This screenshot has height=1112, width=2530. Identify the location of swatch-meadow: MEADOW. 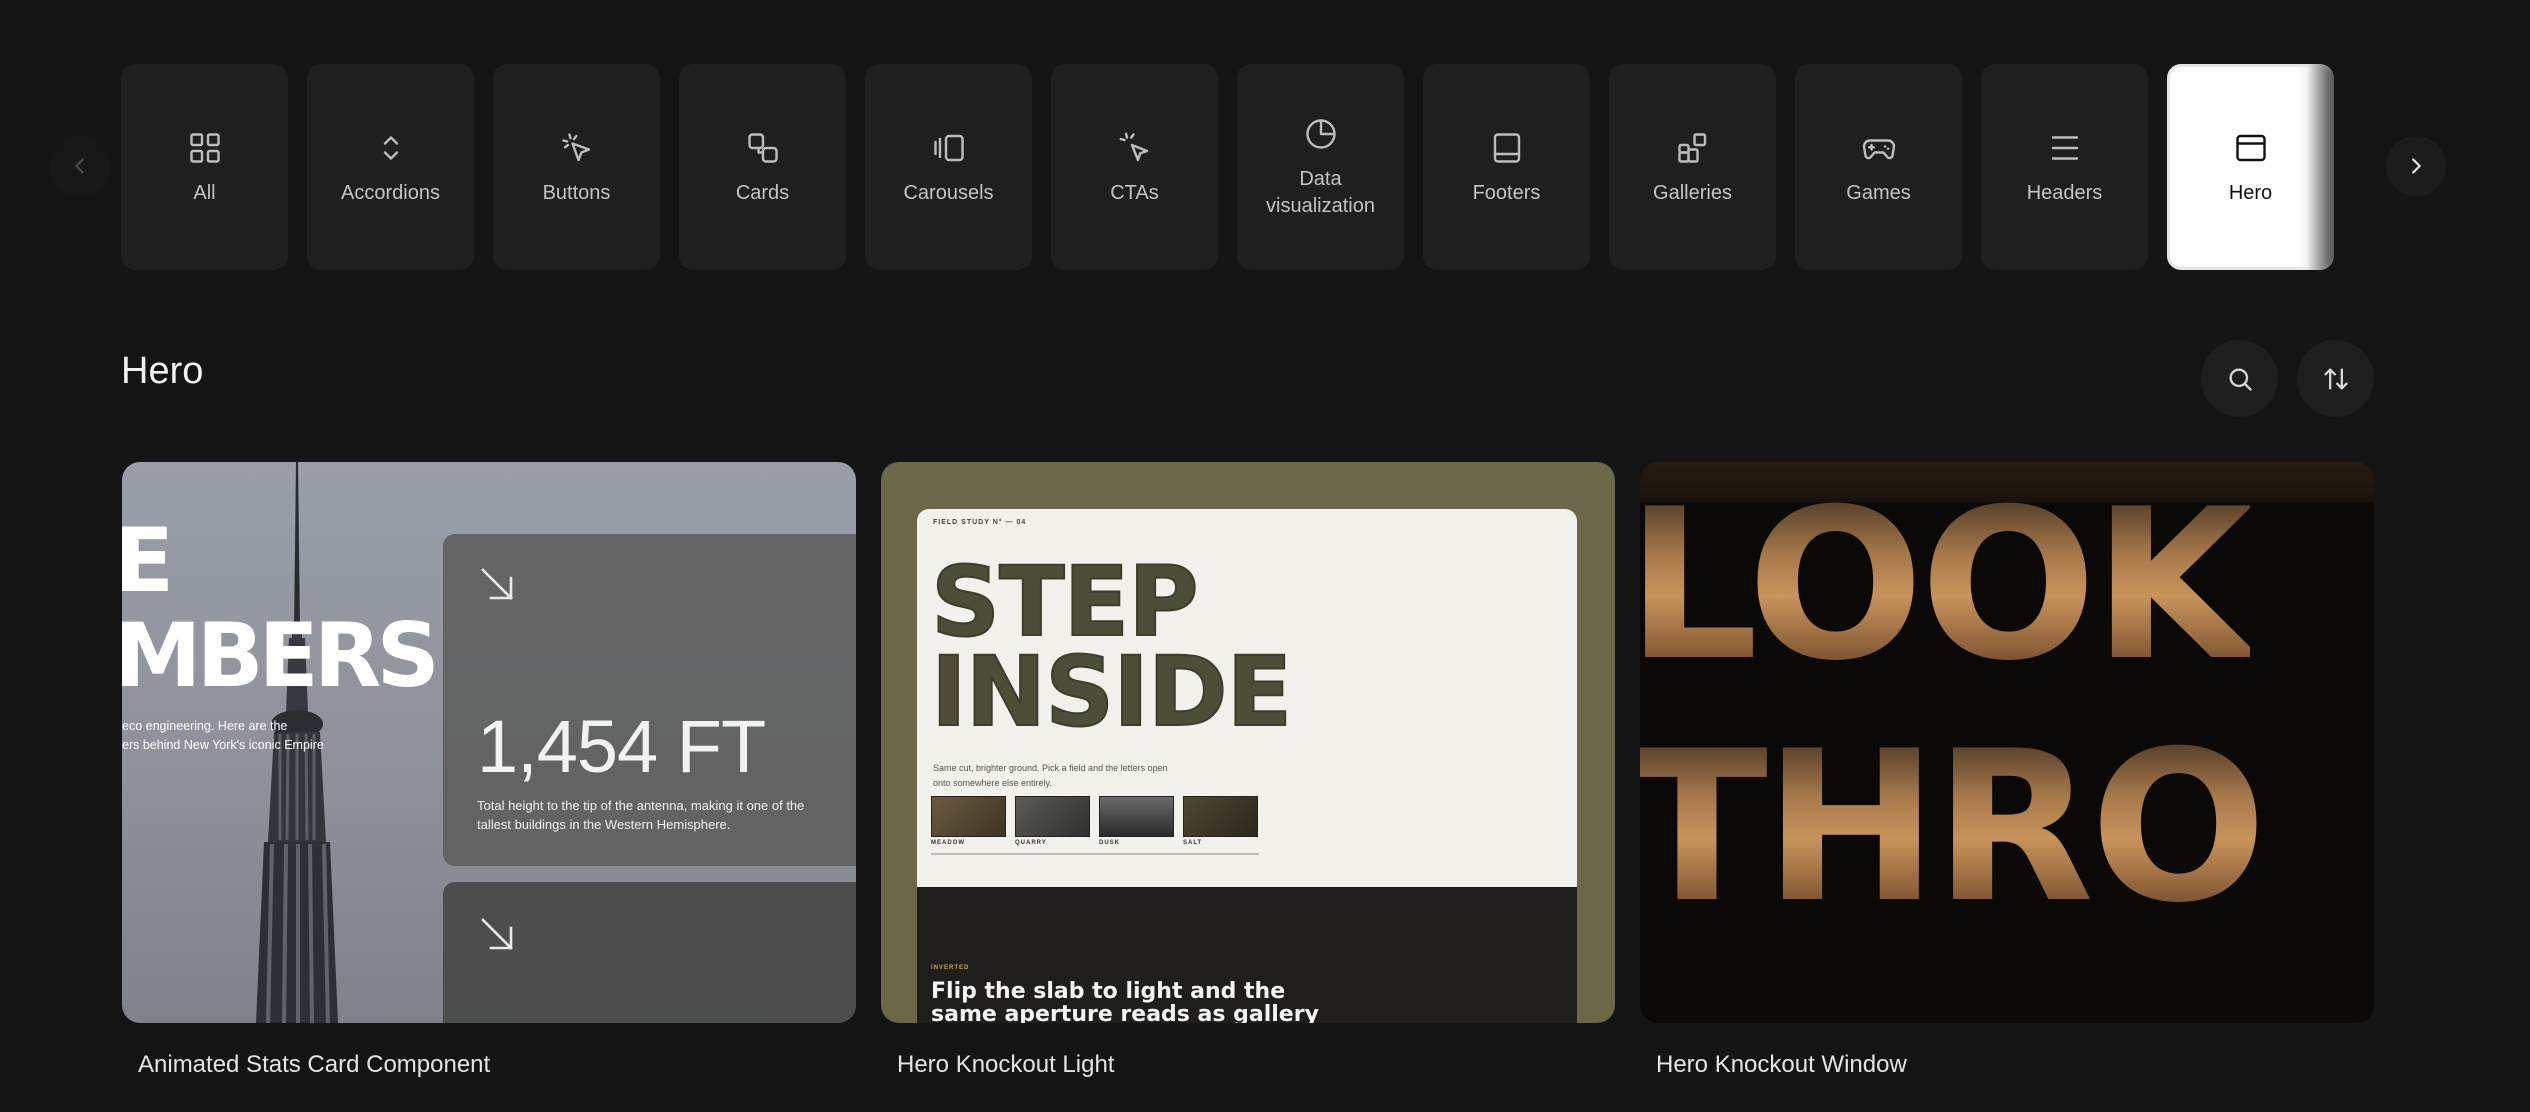
(968, 821).